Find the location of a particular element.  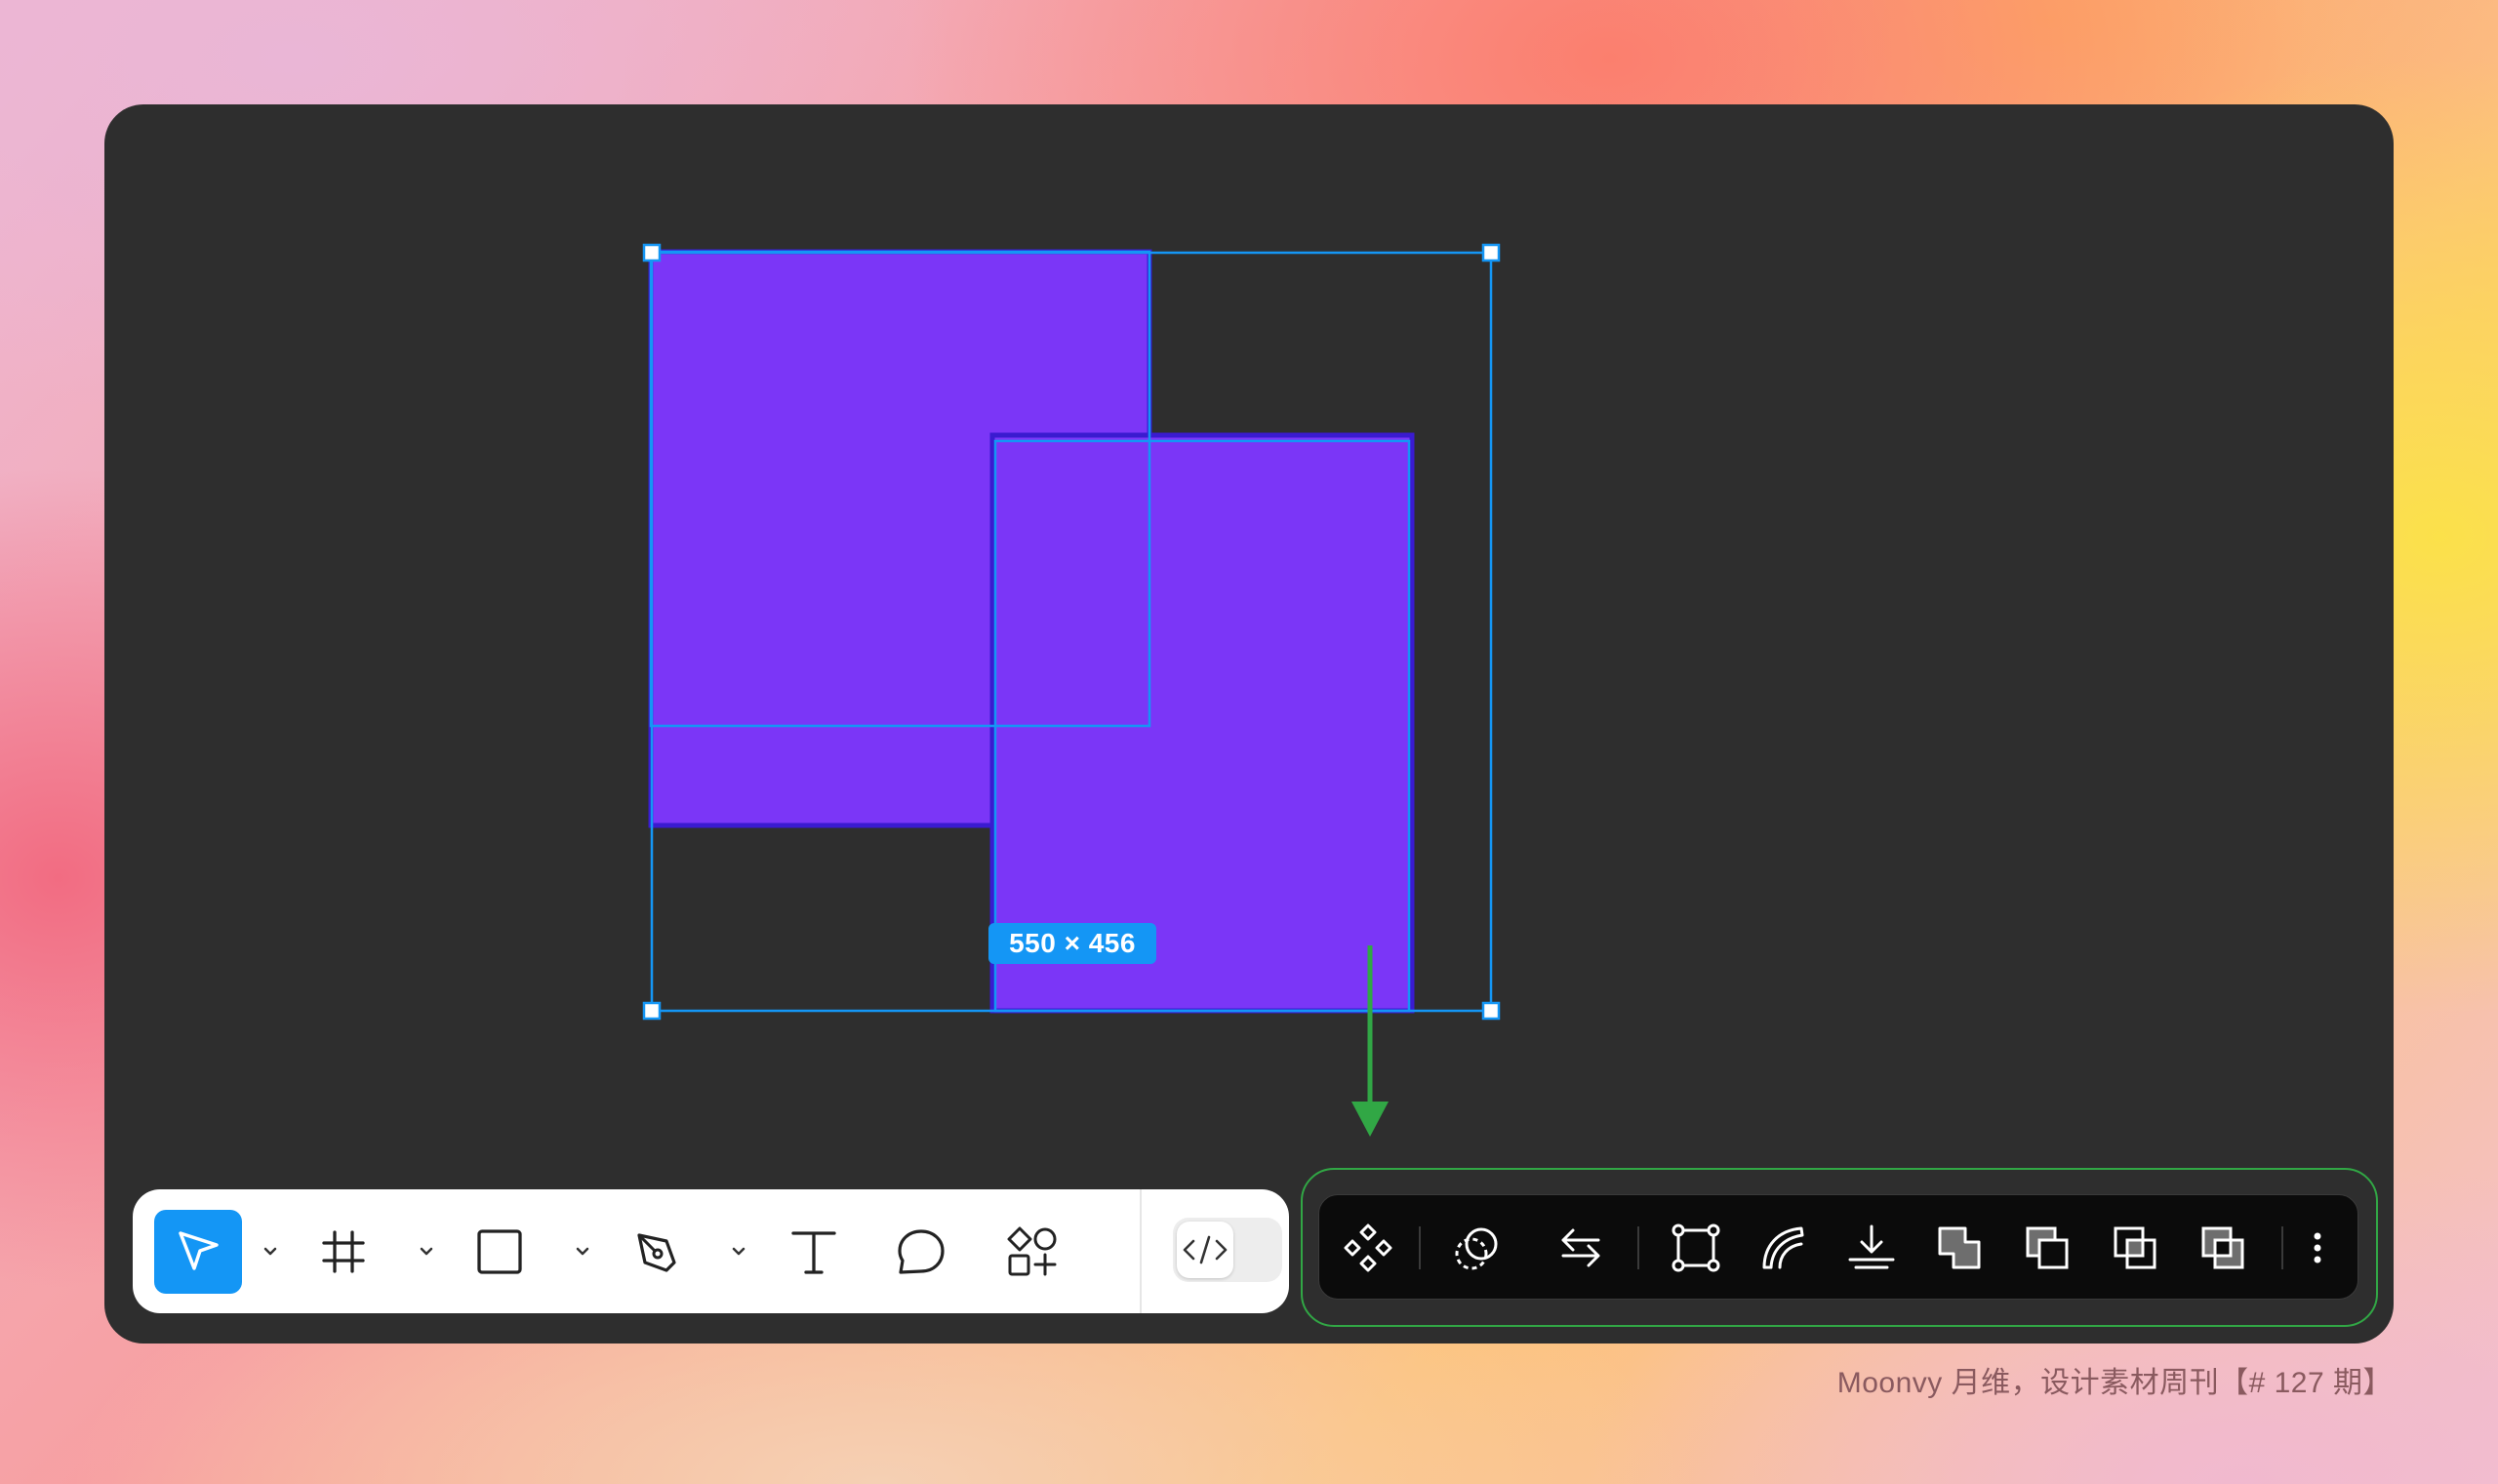

resize-handle-top-left is located at coordinates (652, 252).